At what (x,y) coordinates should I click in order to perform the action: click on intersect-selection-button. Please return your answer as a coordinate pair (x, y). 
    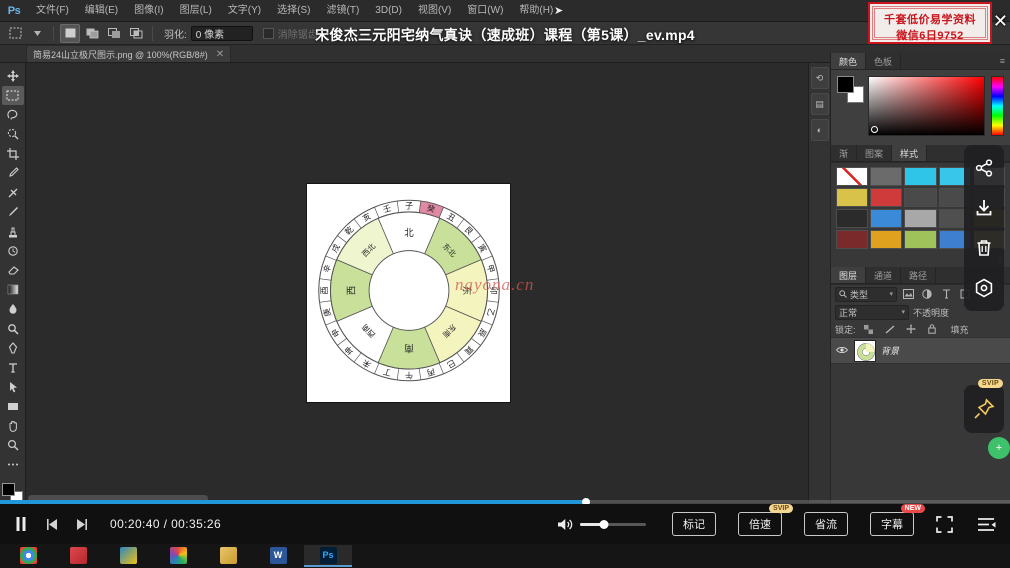
    Looking at the image, I should click on (136, 33).